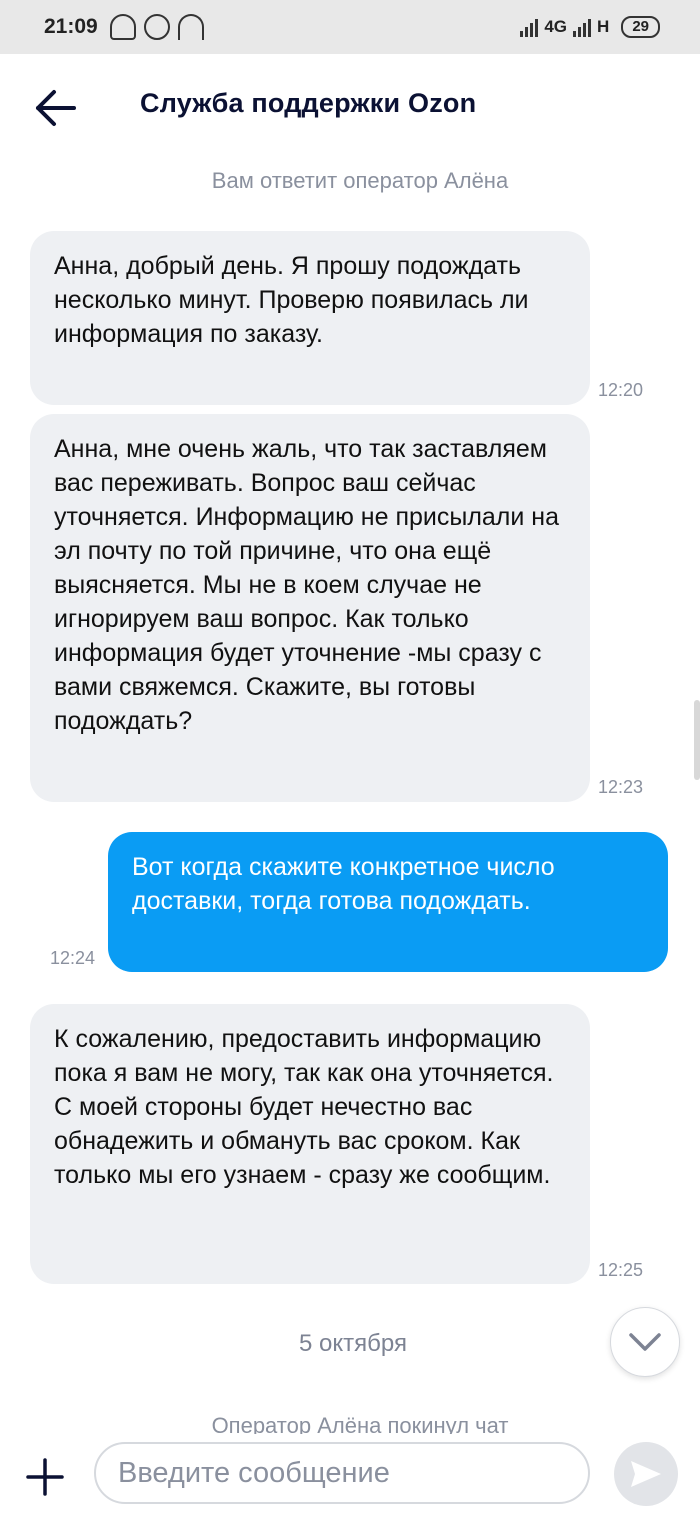 Image resolution: width=700 pixels, height=1516 pixels. I want to click on network-type-1: 4G, so click(556, 26).